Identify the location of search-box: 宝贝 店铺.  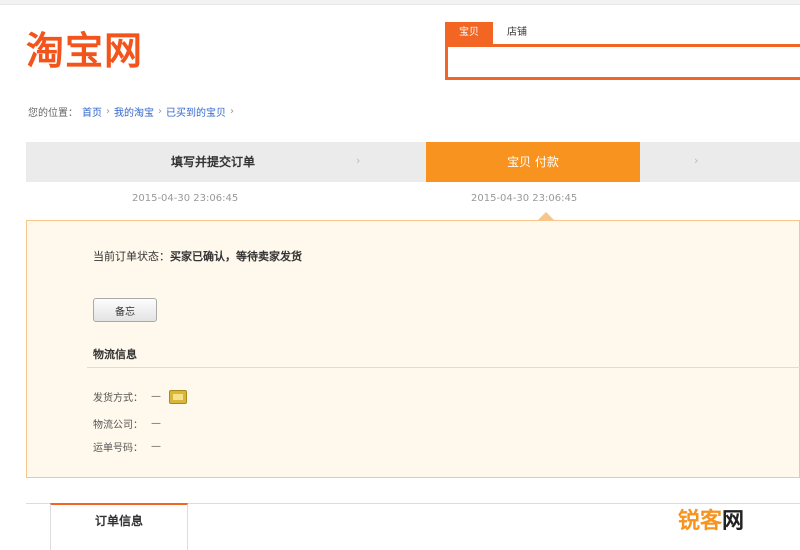
(622, 49).